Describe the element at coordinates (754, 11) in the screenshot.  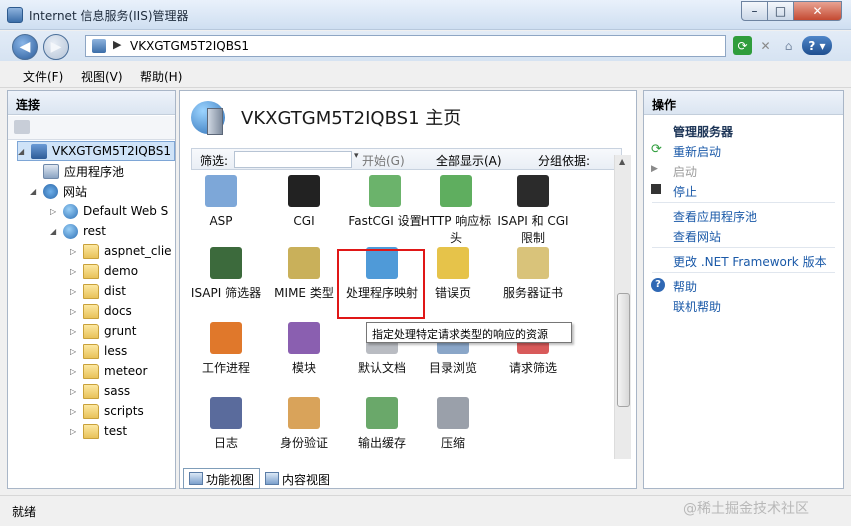
I see `minimize-button: –` at that location.